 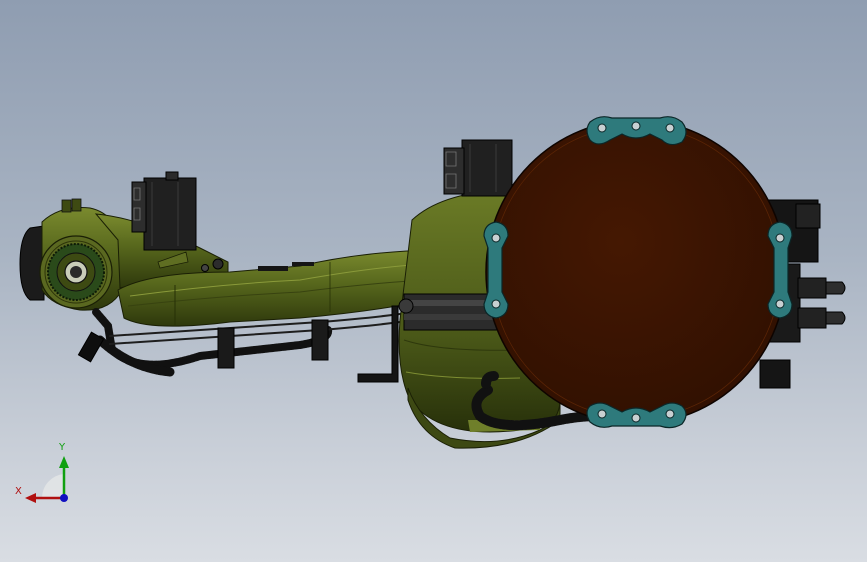 I want to click on reference-triad: X Y, so click(x=47, y=475).